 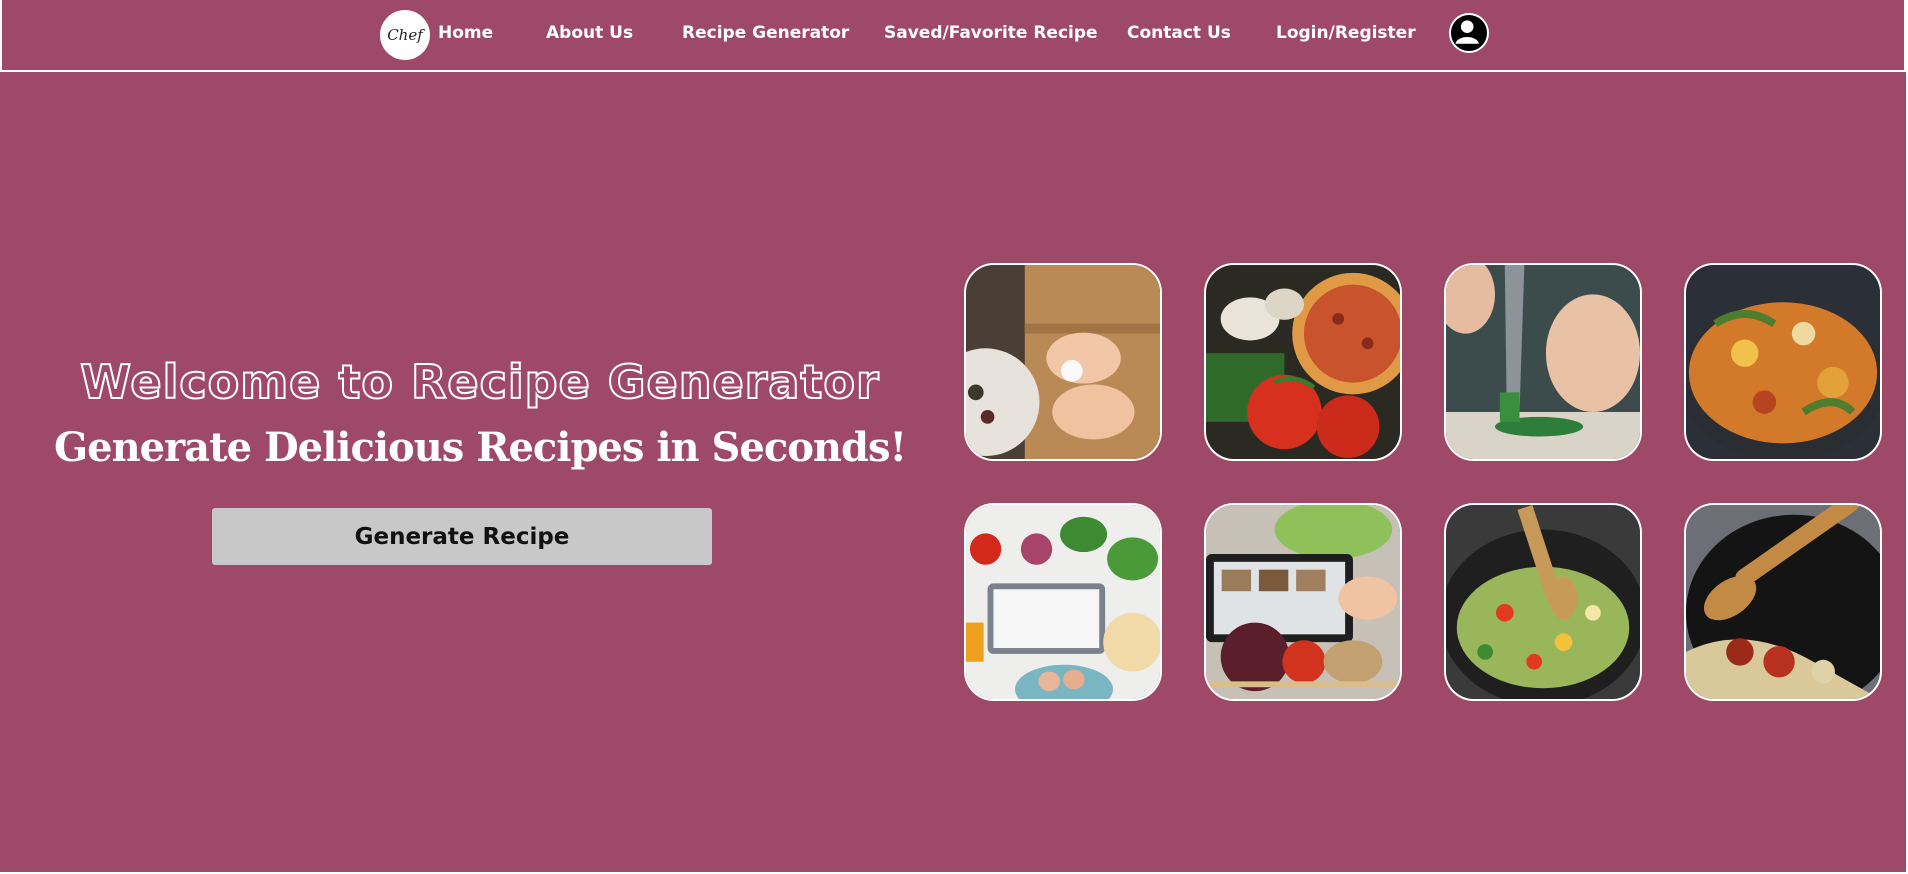 I want to click on nav-recipe-generator: Recipe Generator, so click(x=765, y=33).